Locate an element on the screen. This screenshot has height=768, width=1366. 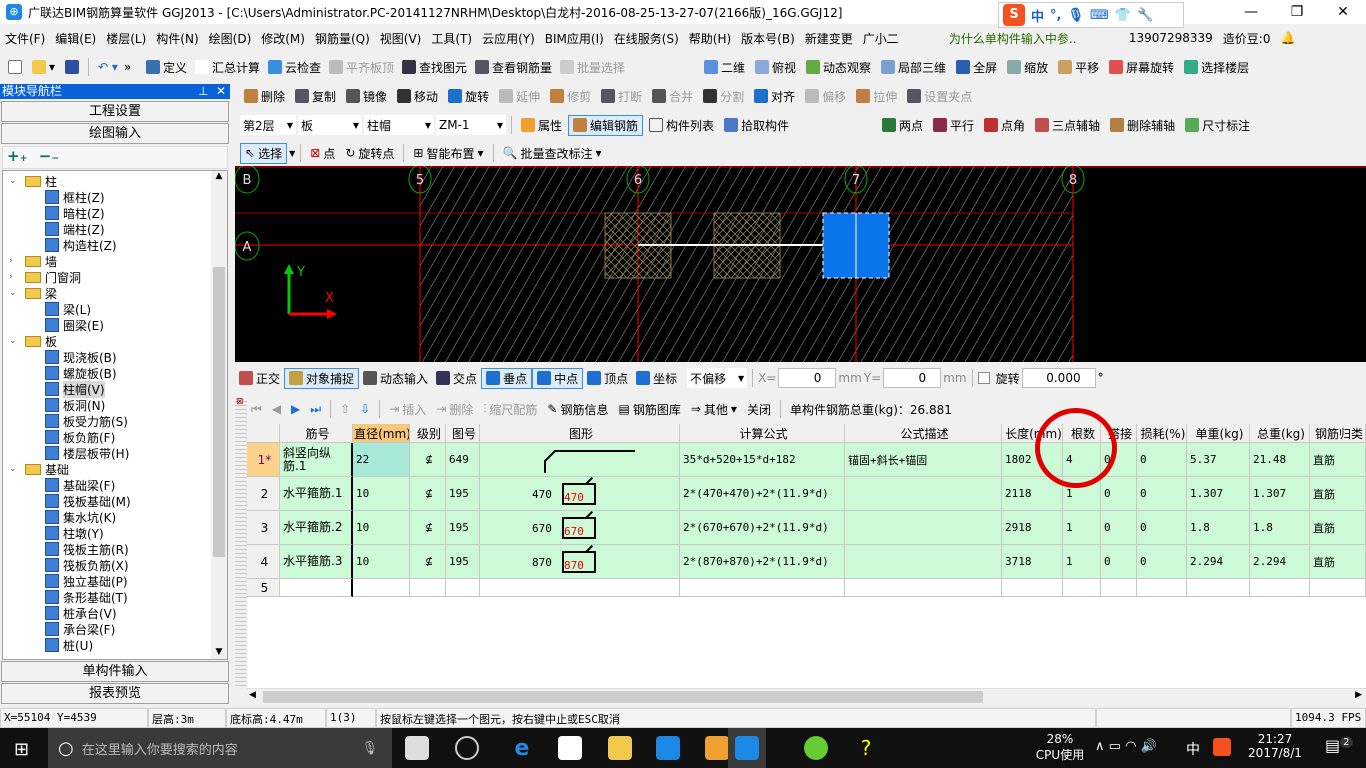
toolbar-button-3: 平齐板顶 is located at coordinates (361, 67).